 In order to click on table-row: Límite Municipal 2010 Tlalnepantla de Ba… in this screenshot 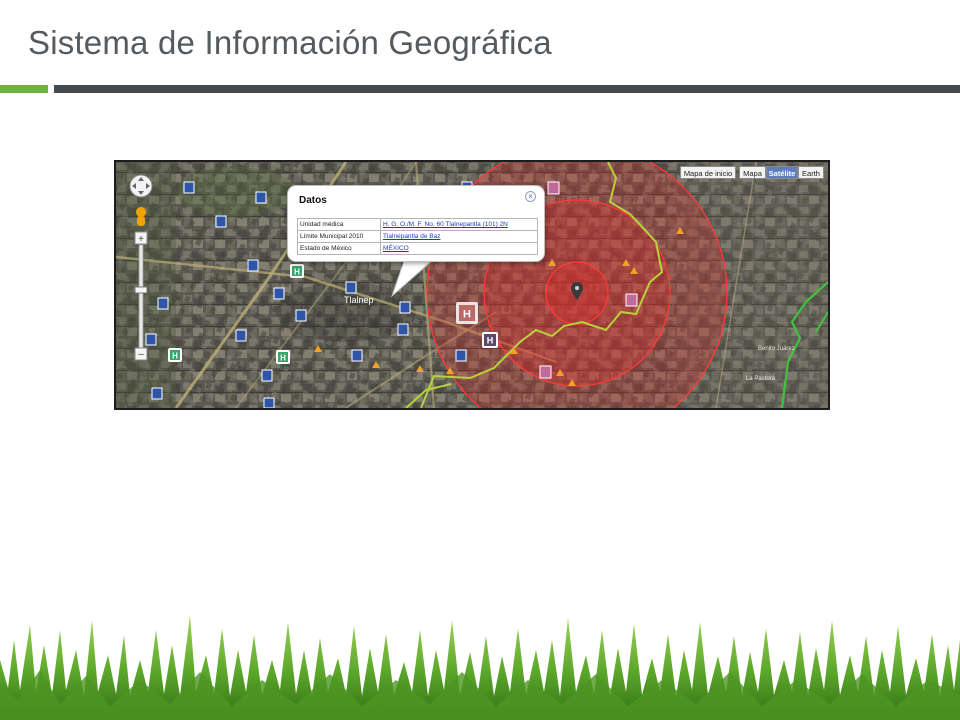, I will do `click(417, 236)`.